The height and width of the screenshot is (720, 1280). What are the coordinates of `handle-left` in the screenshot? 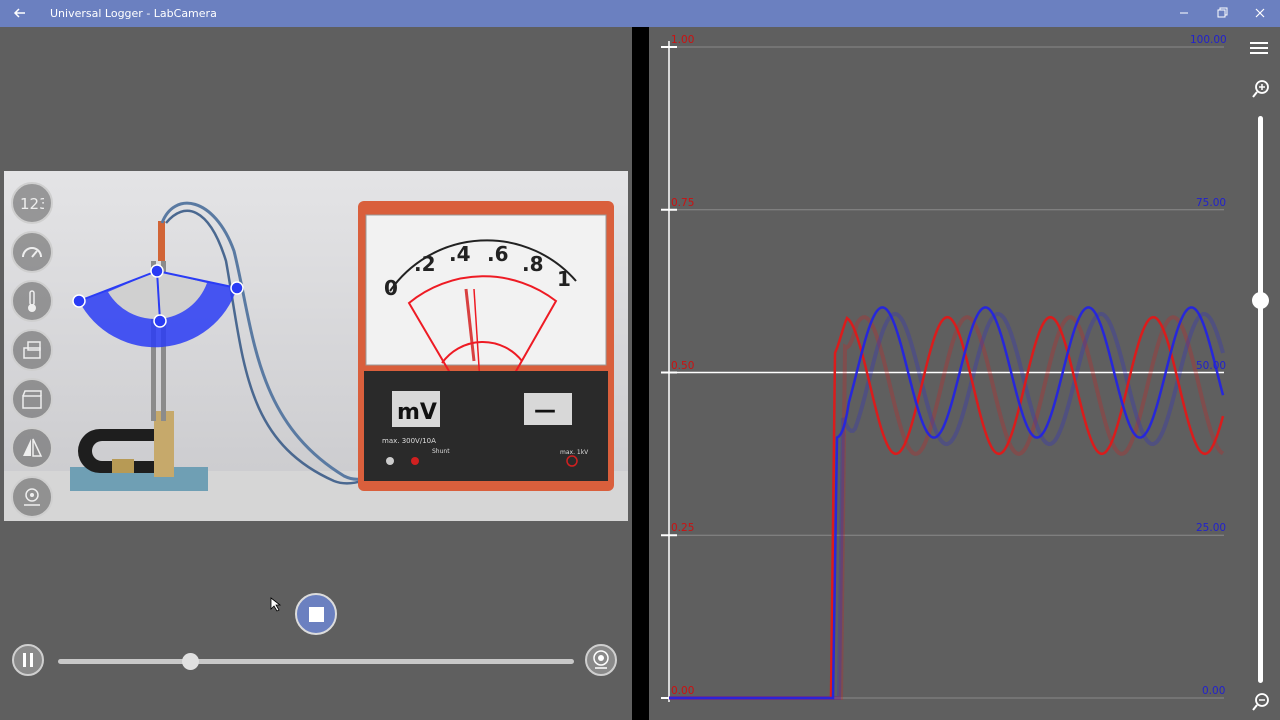 It's located at (79, 301).